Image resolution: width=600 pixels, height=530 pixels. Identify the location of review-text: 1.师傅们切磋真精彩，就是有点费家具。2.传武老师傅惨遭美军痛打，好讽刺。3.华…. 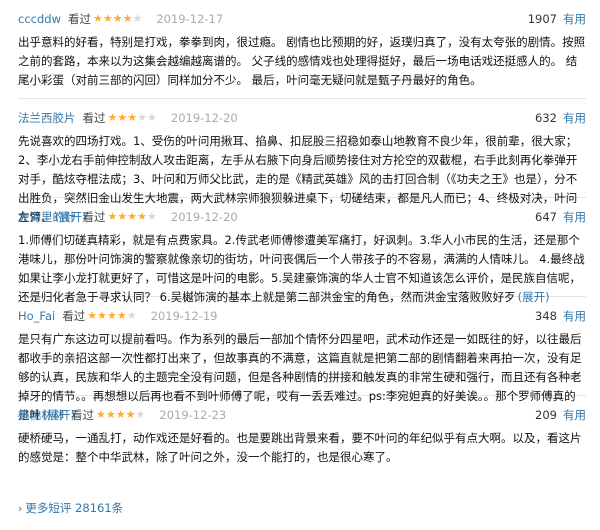
(302, 269).